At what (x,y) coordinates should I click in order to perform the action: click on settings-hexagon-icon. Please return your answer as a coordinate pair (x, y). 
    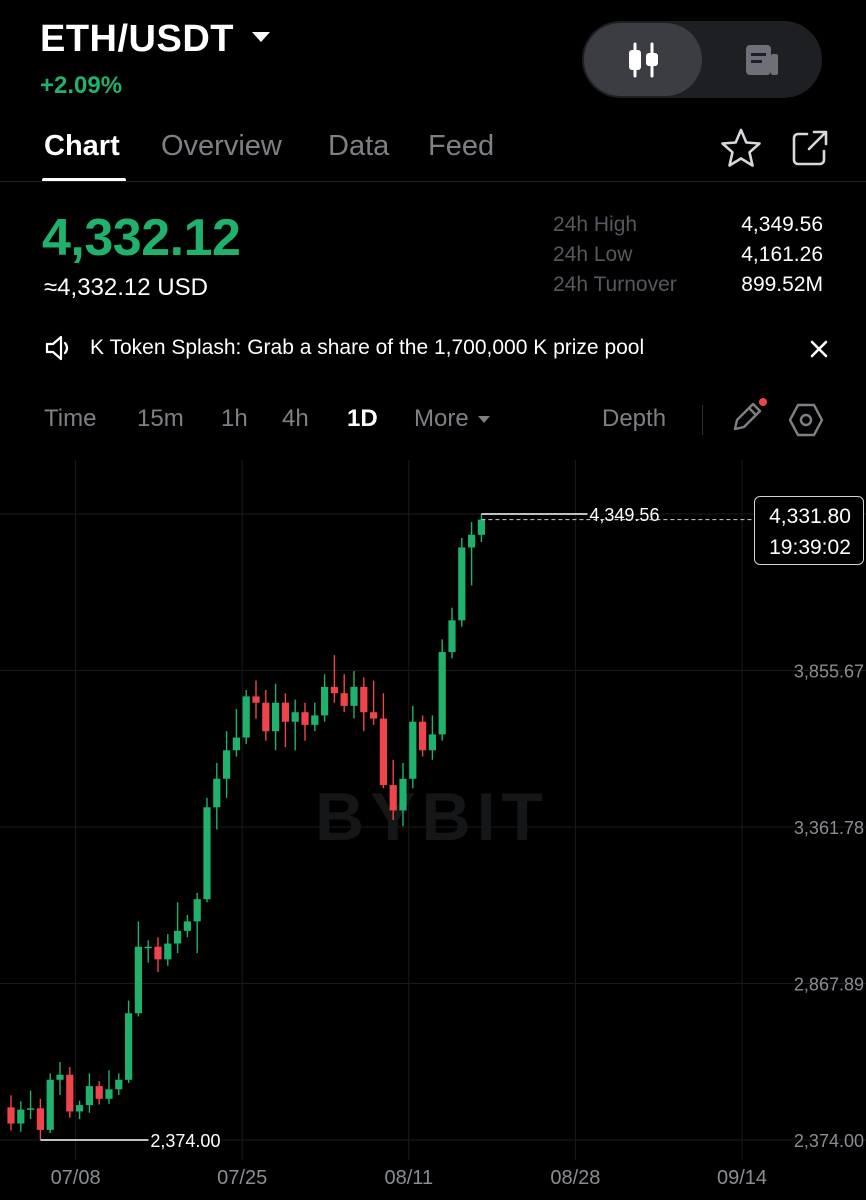
    Looking at the image, I should click on (806, 420).